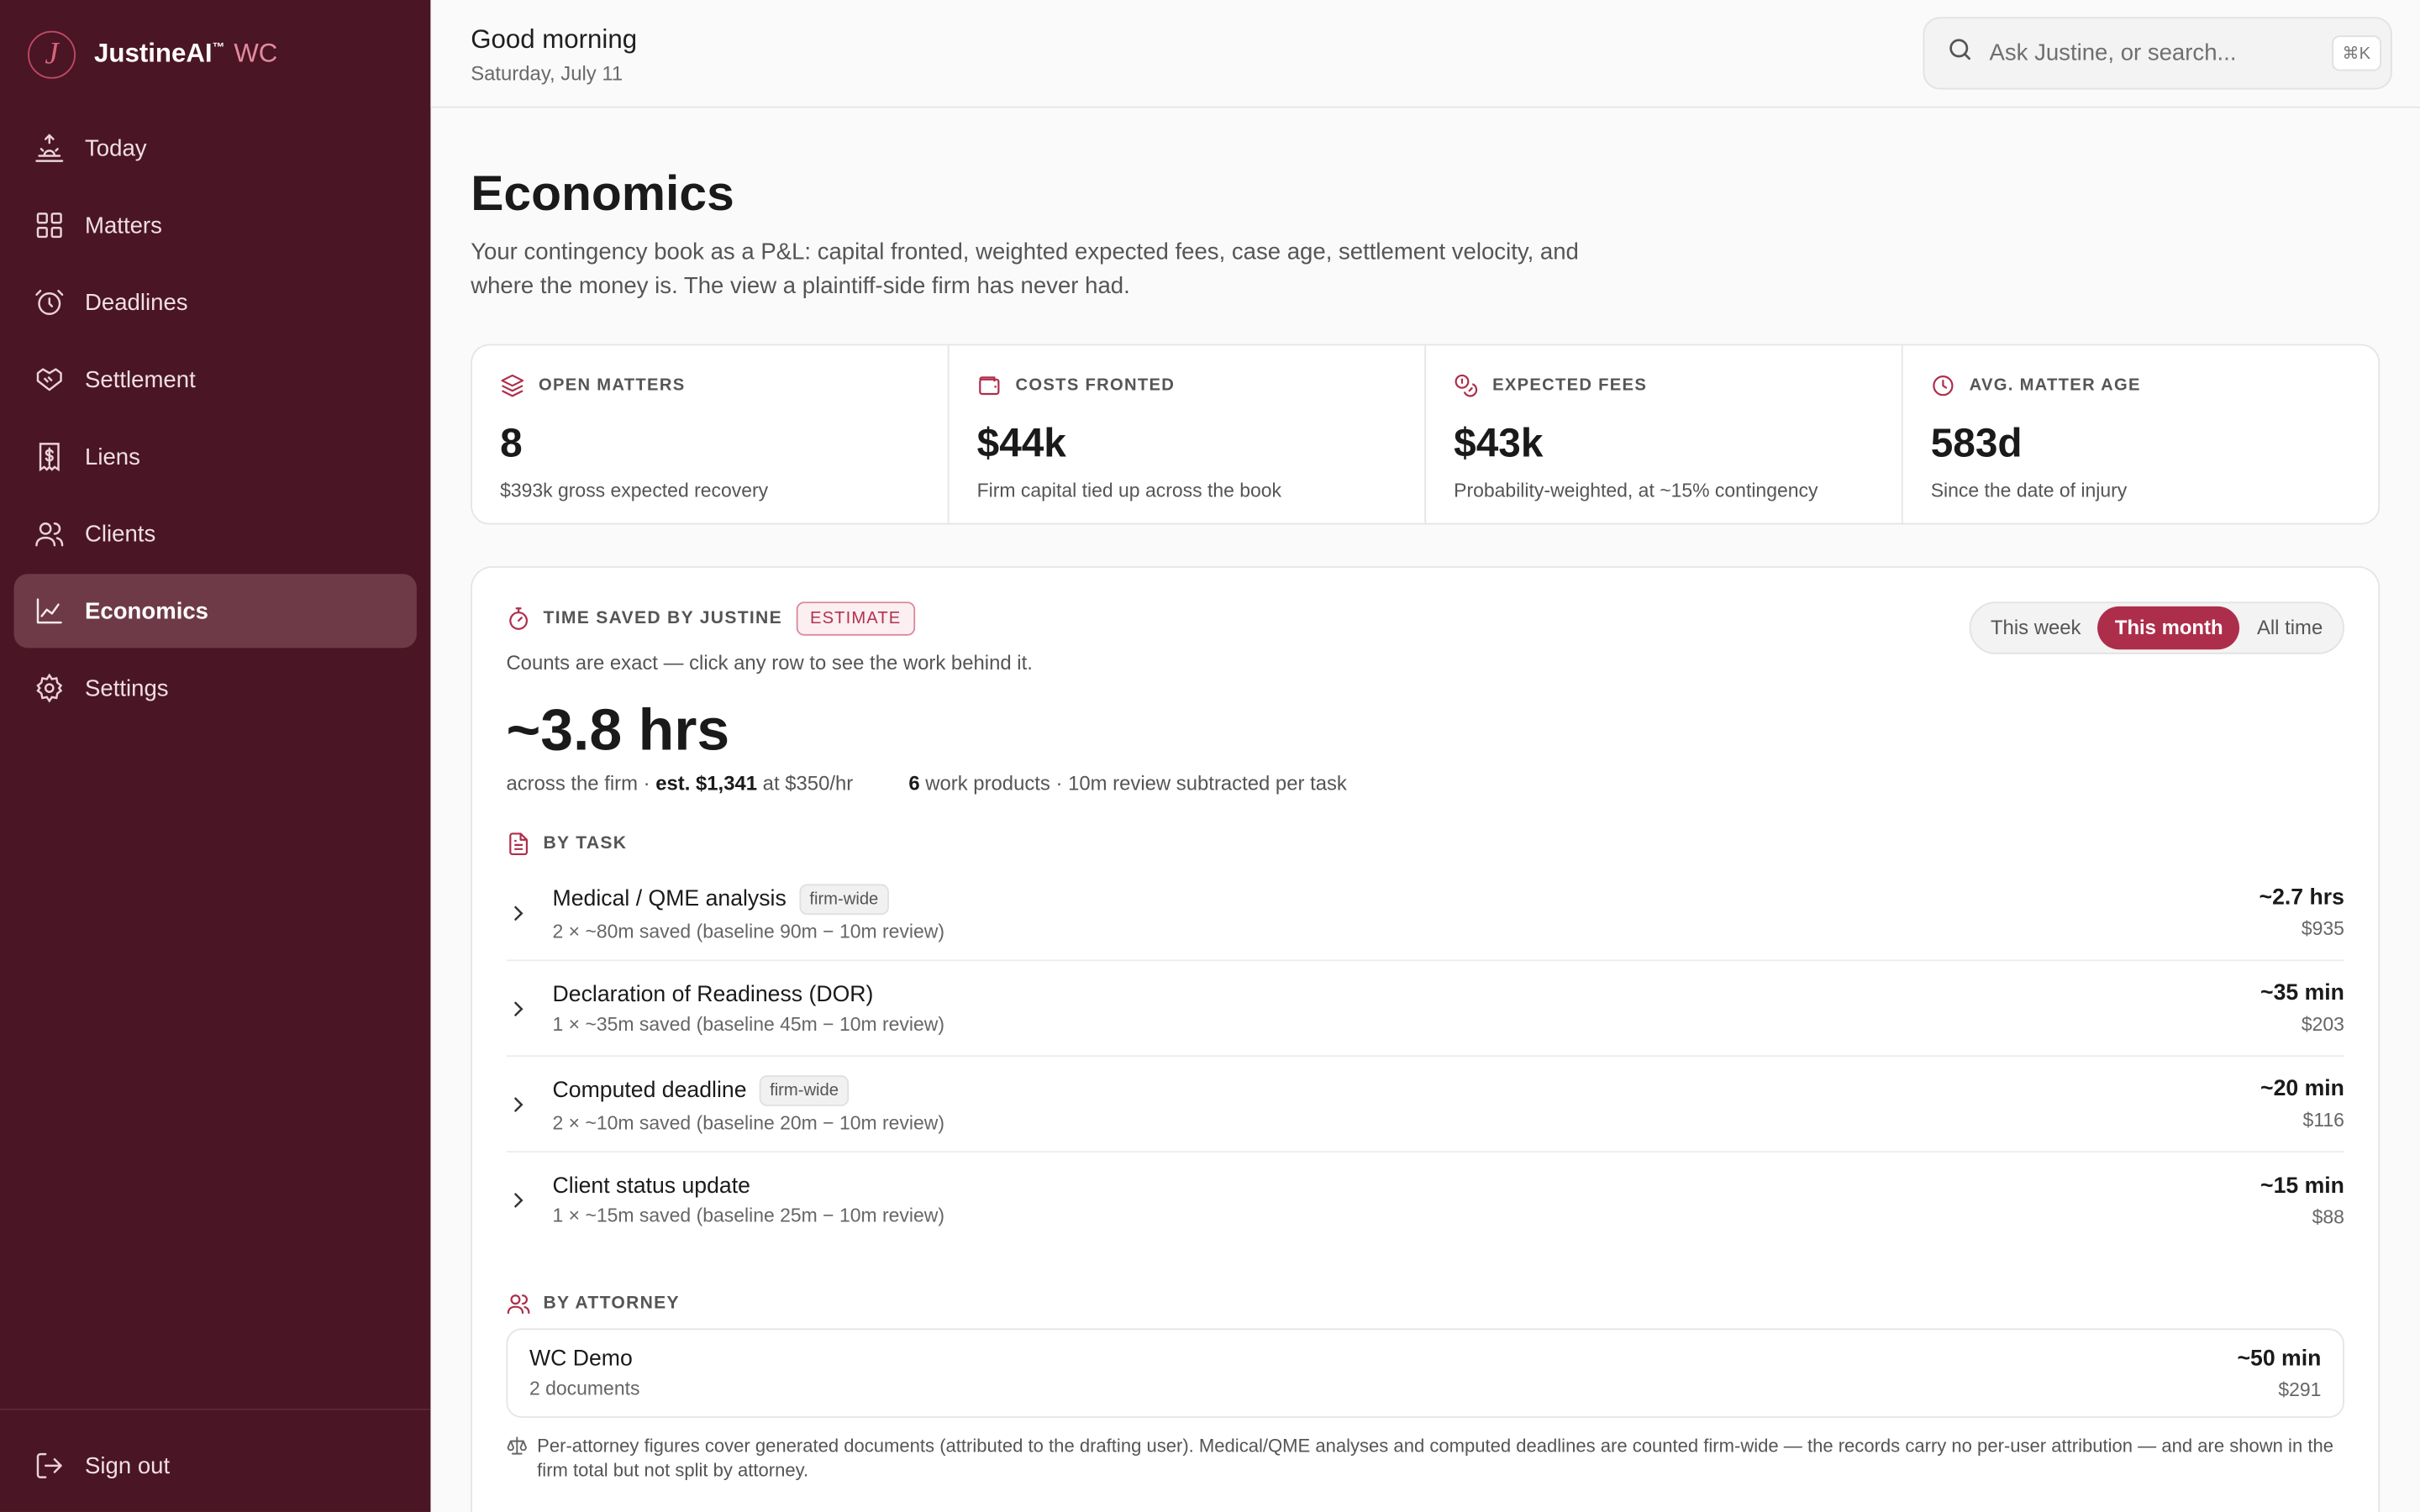 The height and width of the screenshot is (1512, 2420). I want to click on time-saved-title: TIME SAVED BY JUSTINE, so click(662, 618).